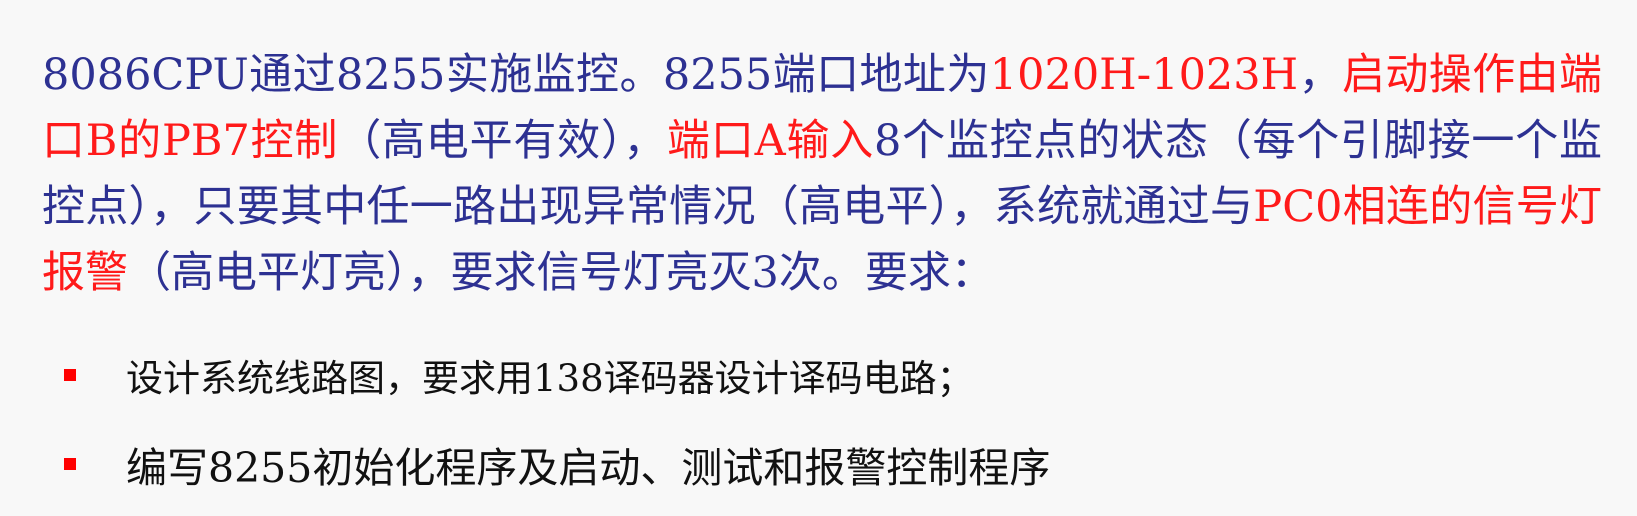 The image size is (1637, 516). I want to click on requirement-text: 设计系统线路图，要求用138译码器设计译码电路；, so click(550, 378).